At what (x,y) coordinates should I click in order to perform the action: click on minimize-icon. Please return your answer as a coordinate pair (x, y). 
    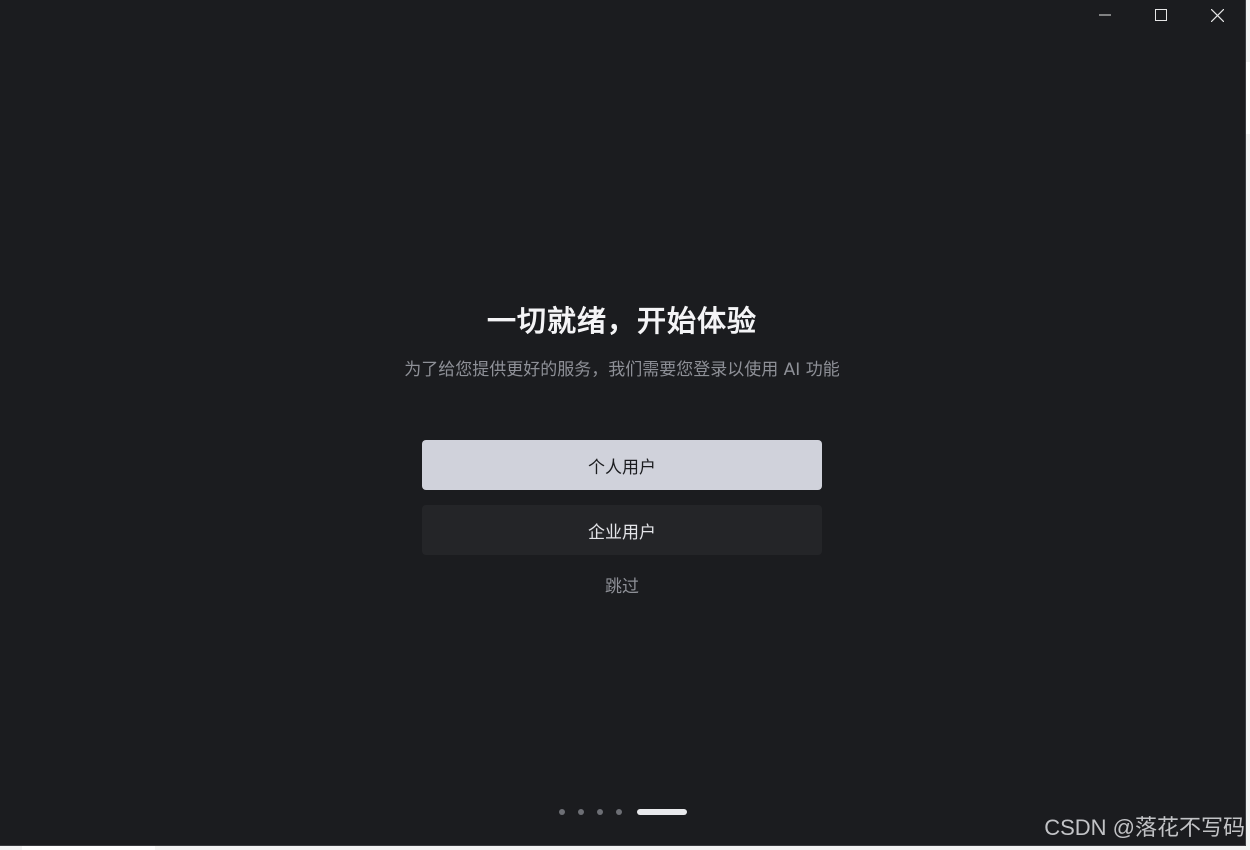
    Looking at the image, I should click on (1105, 15).